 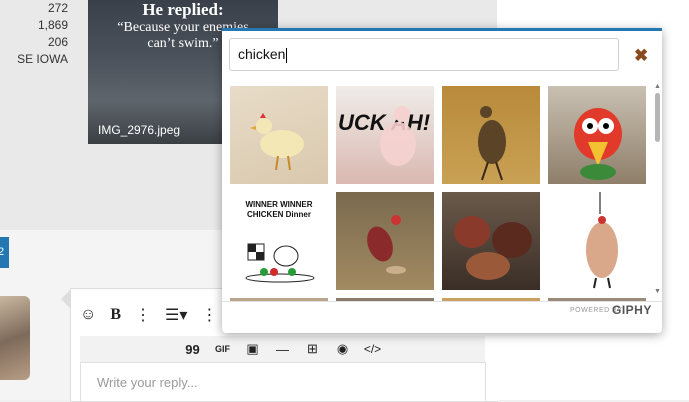 I want to click on stat-value: 1,869, so click(x=52, y=25).